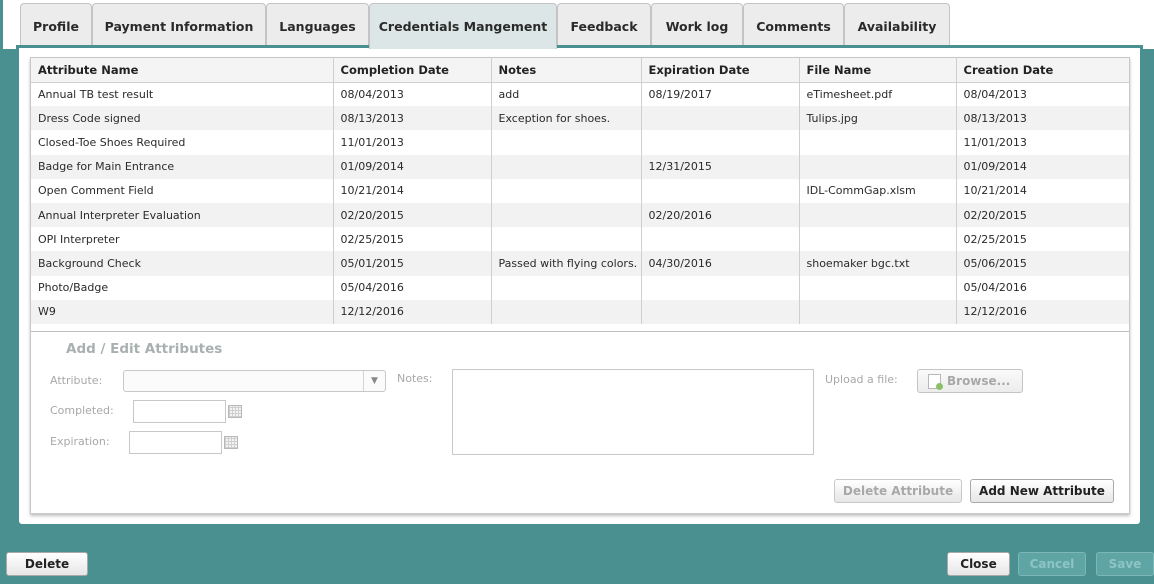  Describe the element at coordinates (179, 411) in the screenshot. I see `completed-date-input` at that location.